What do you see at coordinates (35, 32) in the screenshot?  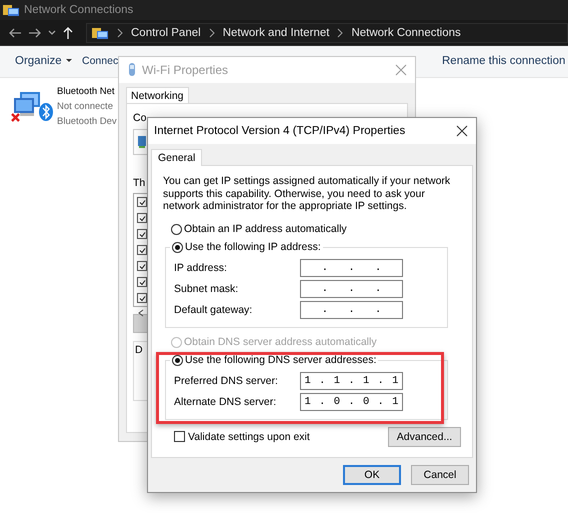 I see `forward-icon` at bounding box center [35, 32].